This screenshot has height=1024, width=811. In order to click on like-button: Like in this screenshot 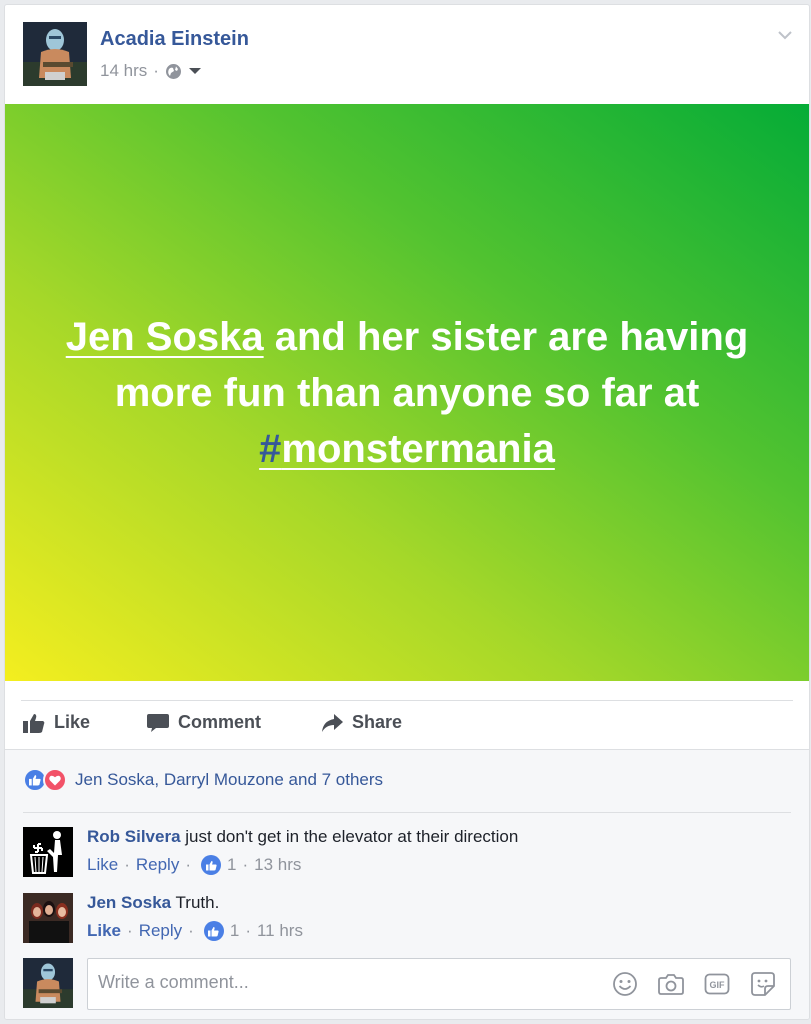, I will do `click(56, 722)`.